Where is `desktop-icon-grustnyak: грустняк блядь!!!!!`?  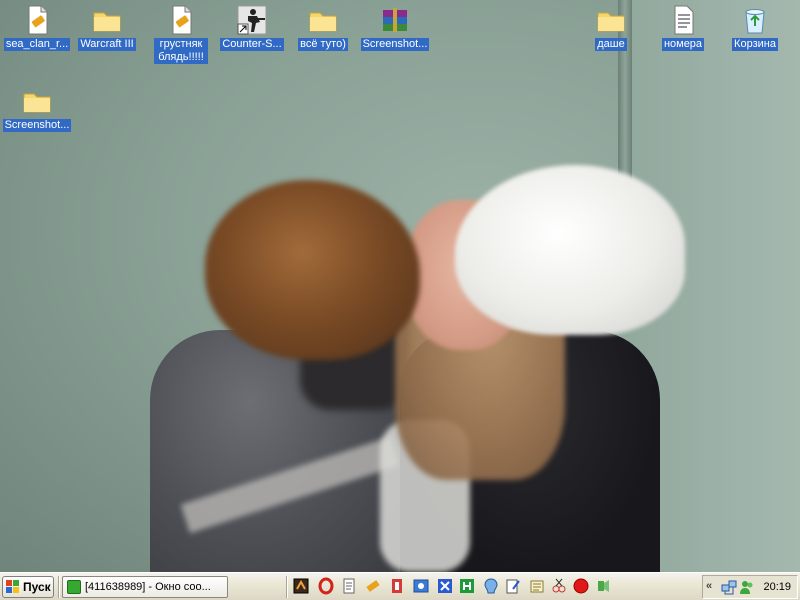 desktop-icon-grustnyak: грустняк блядь!!!!! is located at coordinates (181, 35).